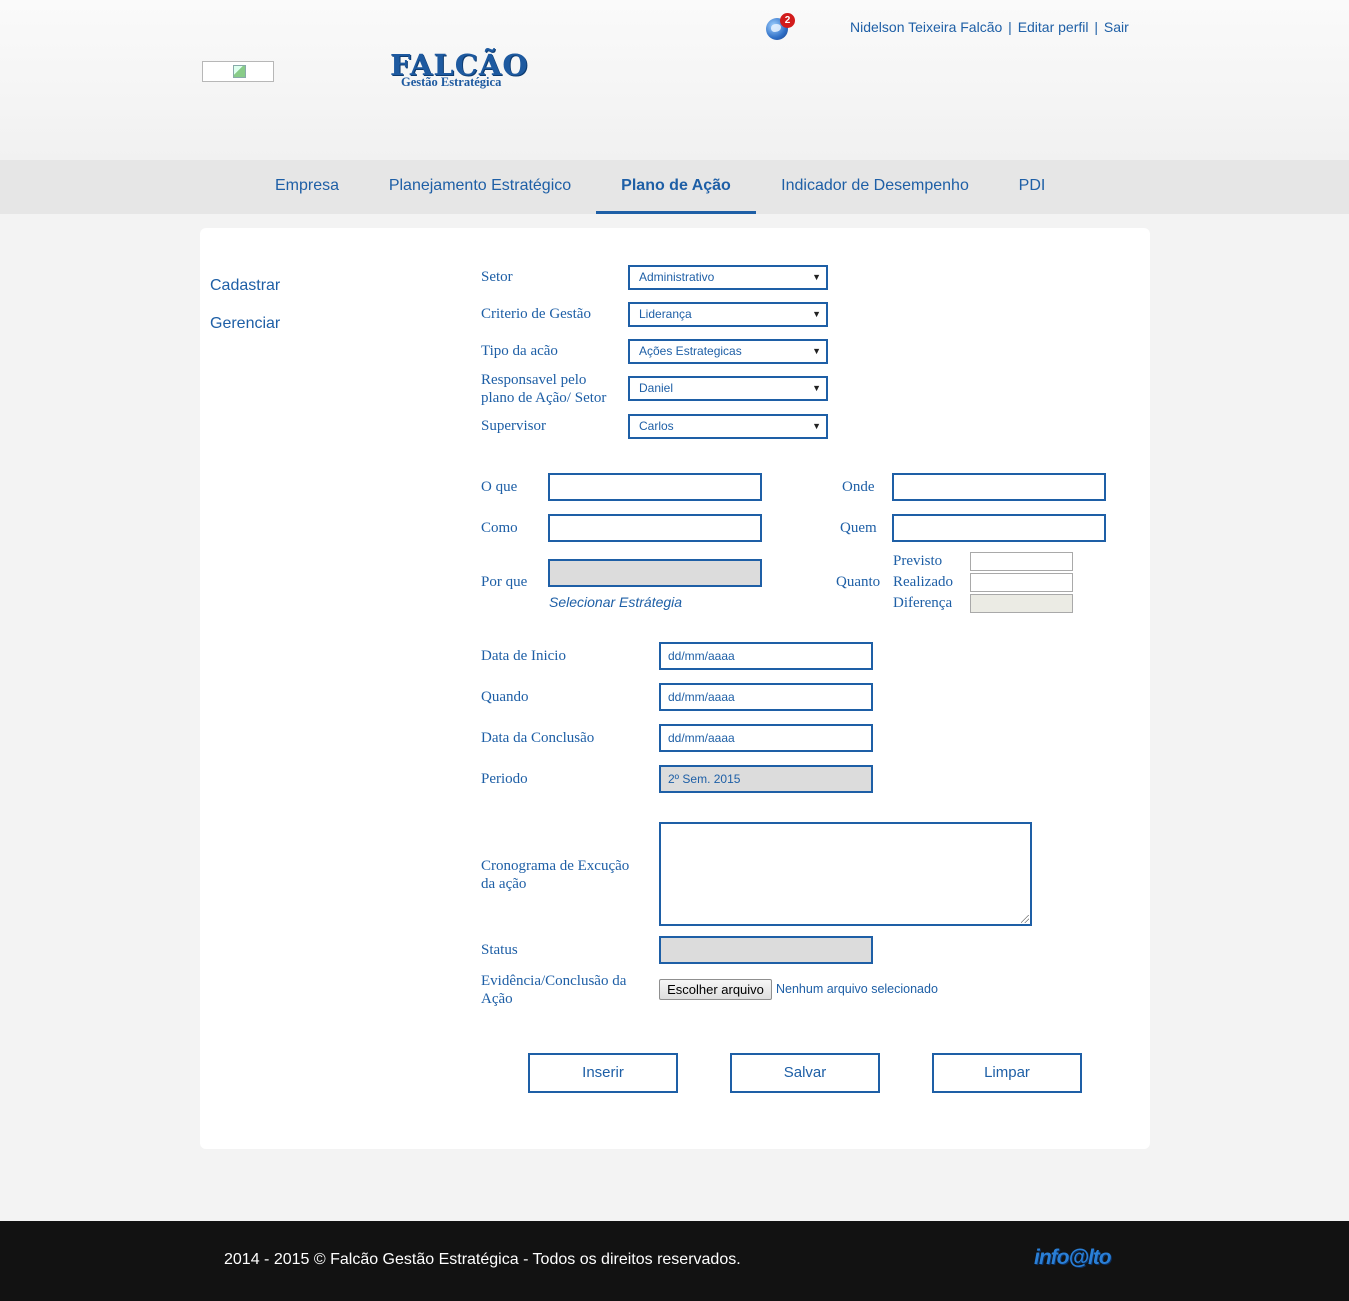 The width and height of the screenshot is (1349, 1301). Describe the element at coordinates (497, 999) in the screenshot. I see `evidencia-label-line2: Ação` at that location.